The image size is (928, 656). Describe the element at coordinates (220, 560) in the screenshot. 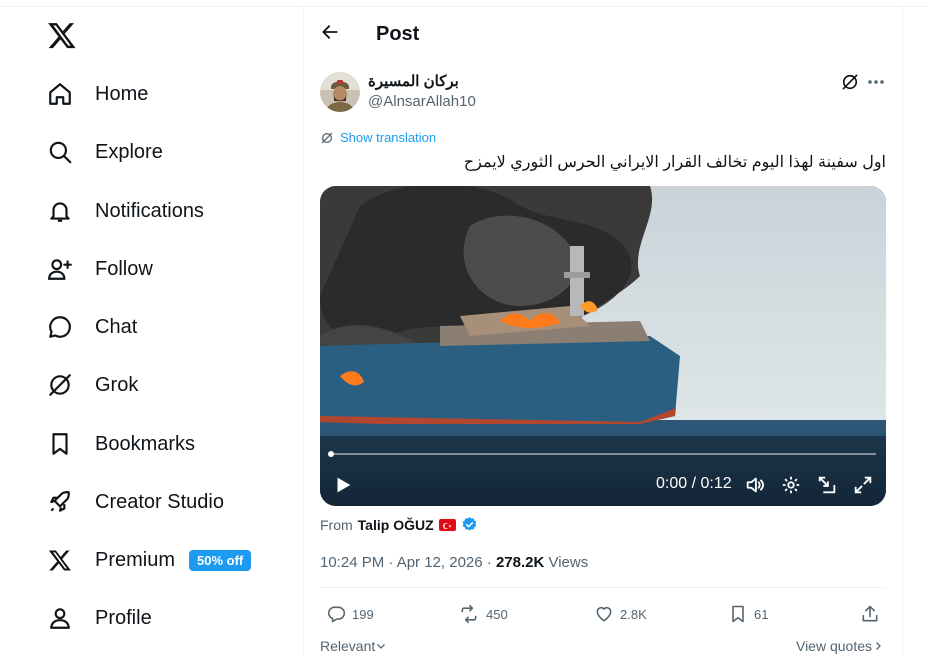

I see `premium-discount-badge: 50% off` at that location.